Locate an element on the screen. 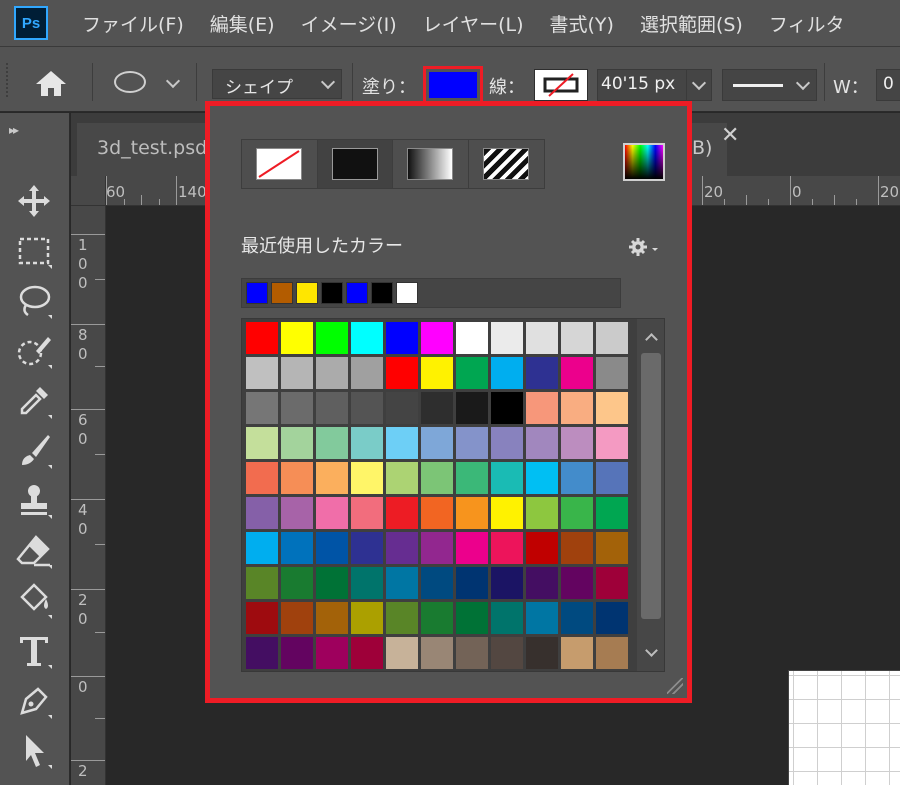  brush-tool-icon is located at coordinates (34, 451).